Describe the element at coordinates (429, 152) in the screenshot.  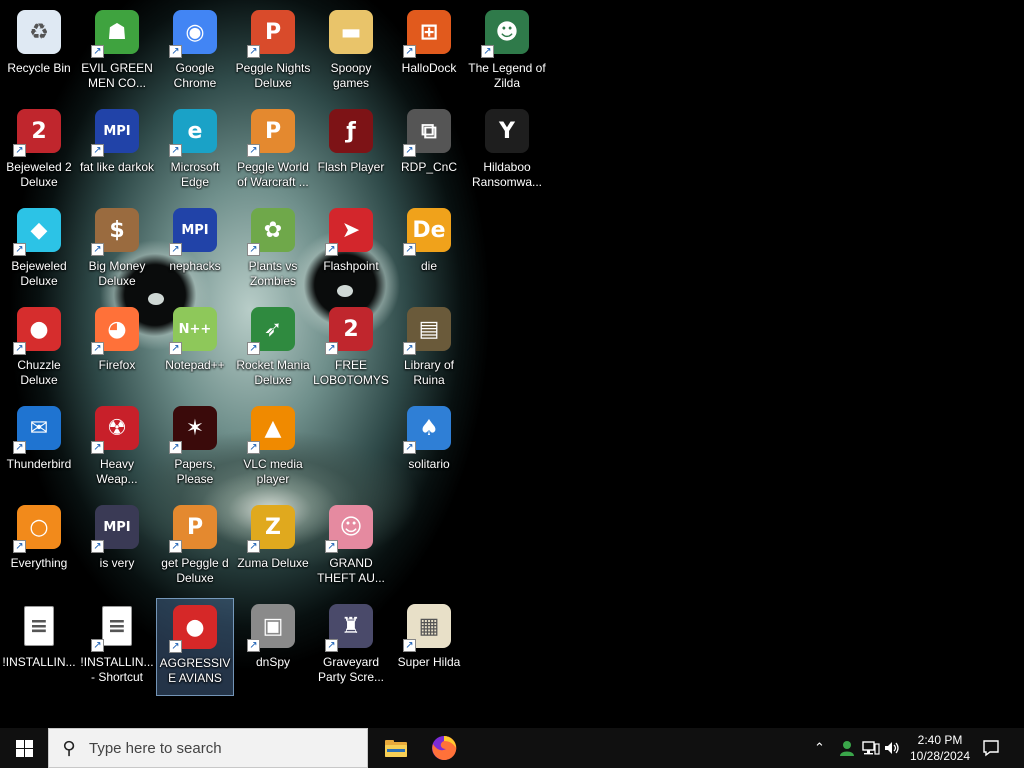
I see `desktop-icon-rdp-cnc: ⧉ ↗ RDP_CnC` at that location.